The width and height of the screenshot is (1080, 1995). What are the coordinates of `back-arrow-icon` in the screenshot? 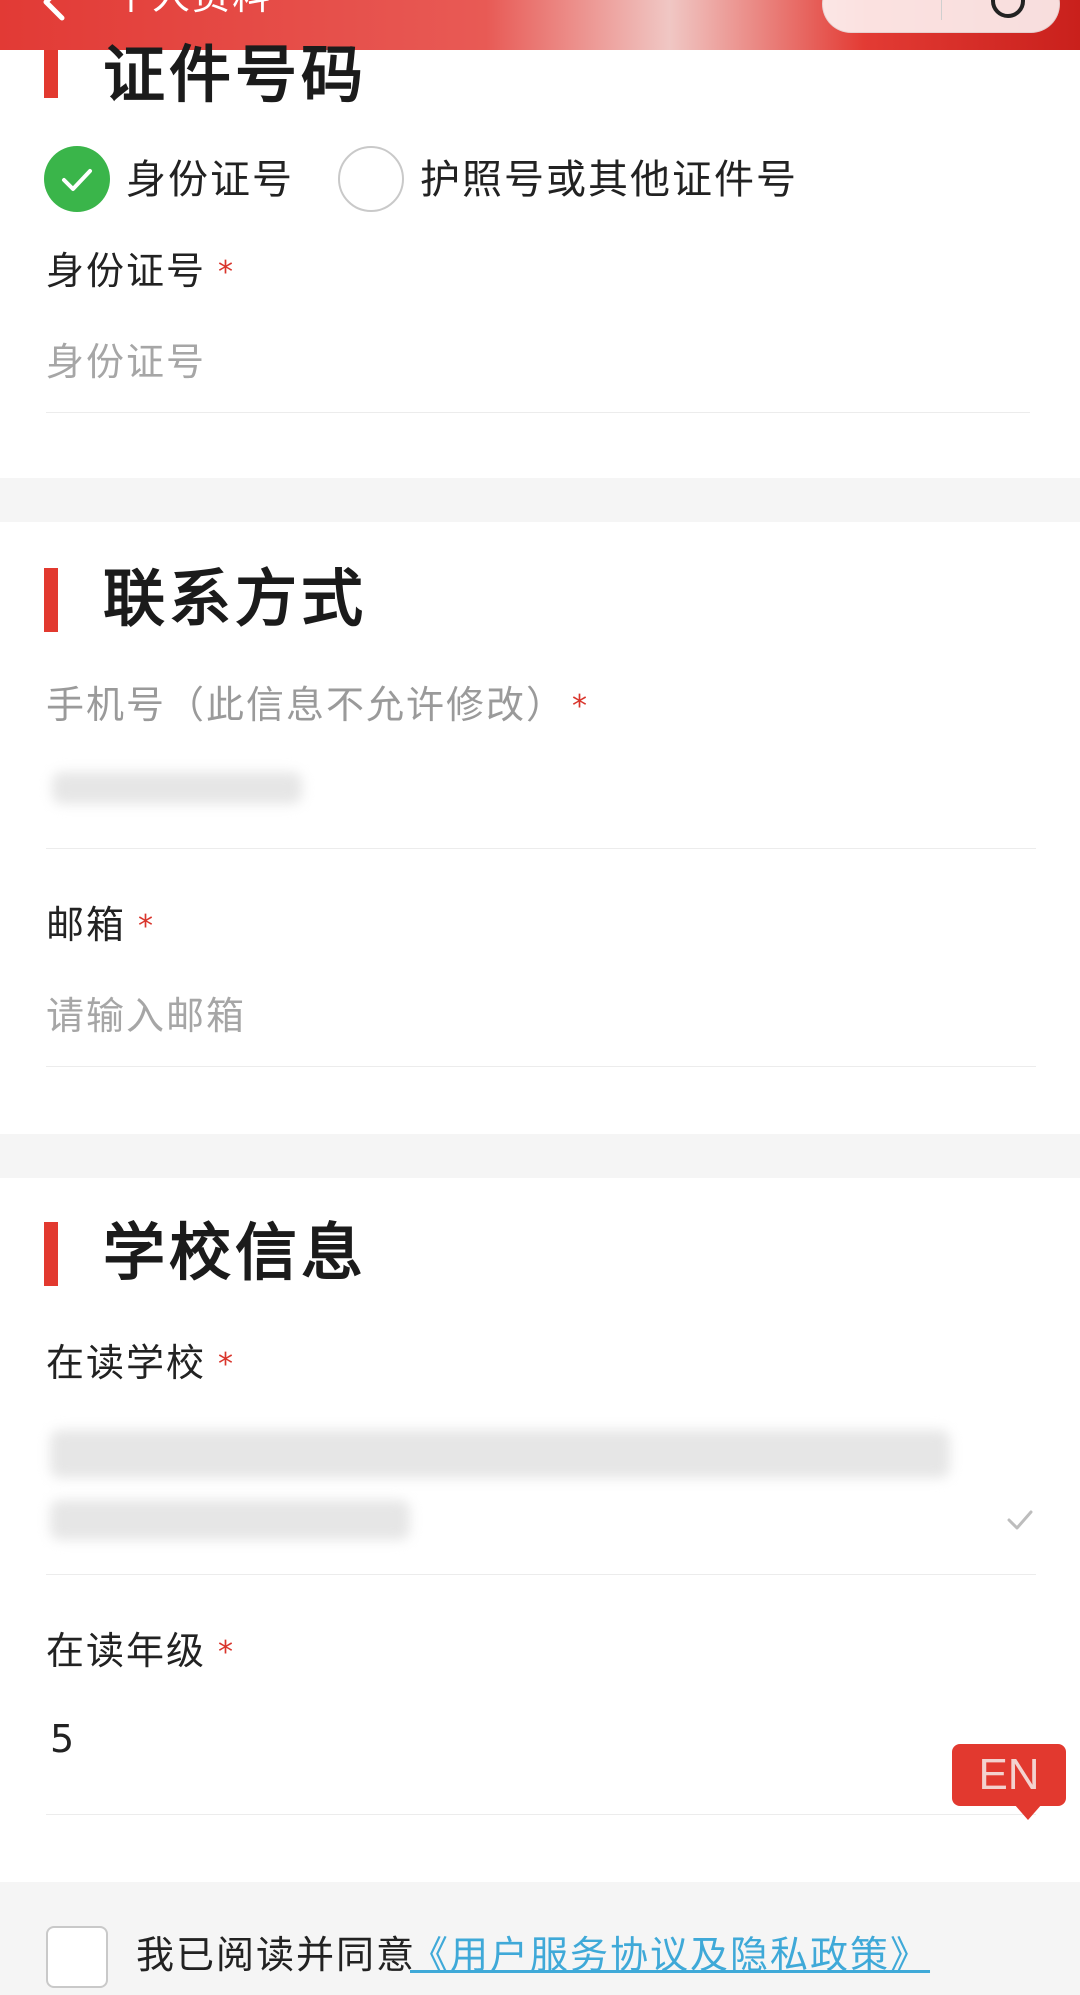 It's located at (54, 11).